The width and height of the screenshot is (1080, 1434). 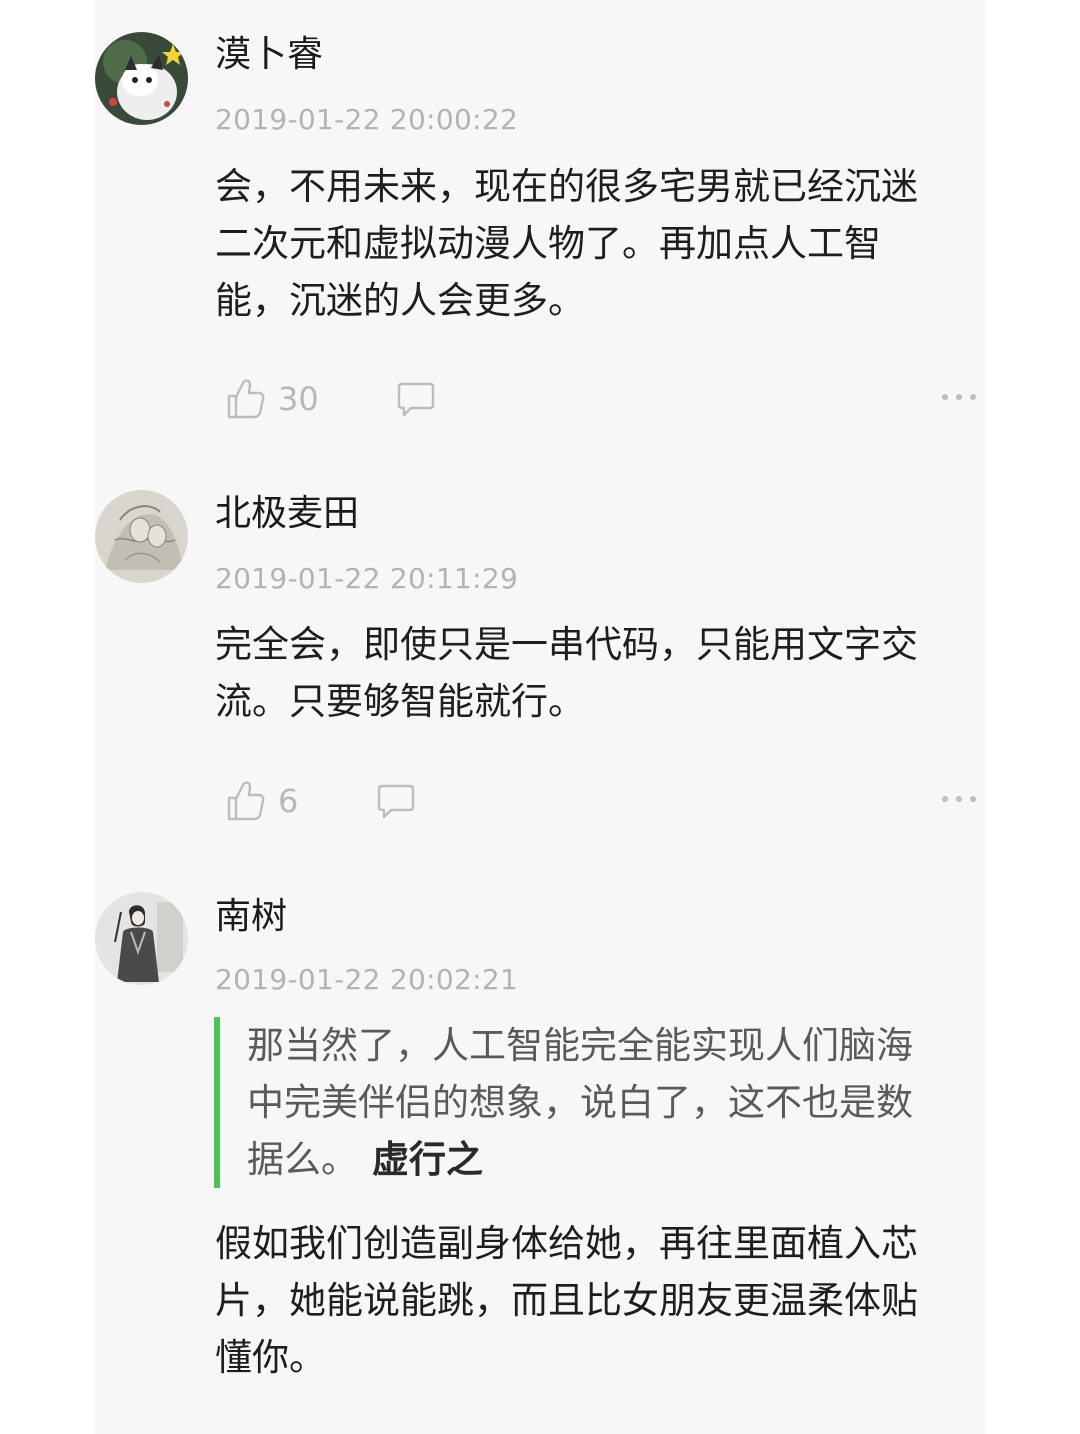 I want to click on cat-avatar-icon, so click(x=141, y=78).